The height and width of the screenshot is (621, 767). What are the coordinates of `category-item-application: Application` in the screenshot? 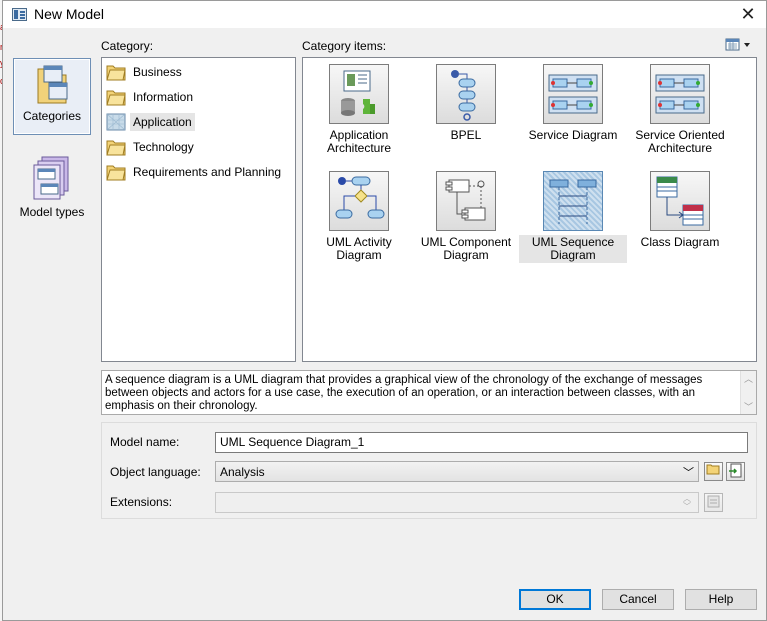 It's located at (150, 122).